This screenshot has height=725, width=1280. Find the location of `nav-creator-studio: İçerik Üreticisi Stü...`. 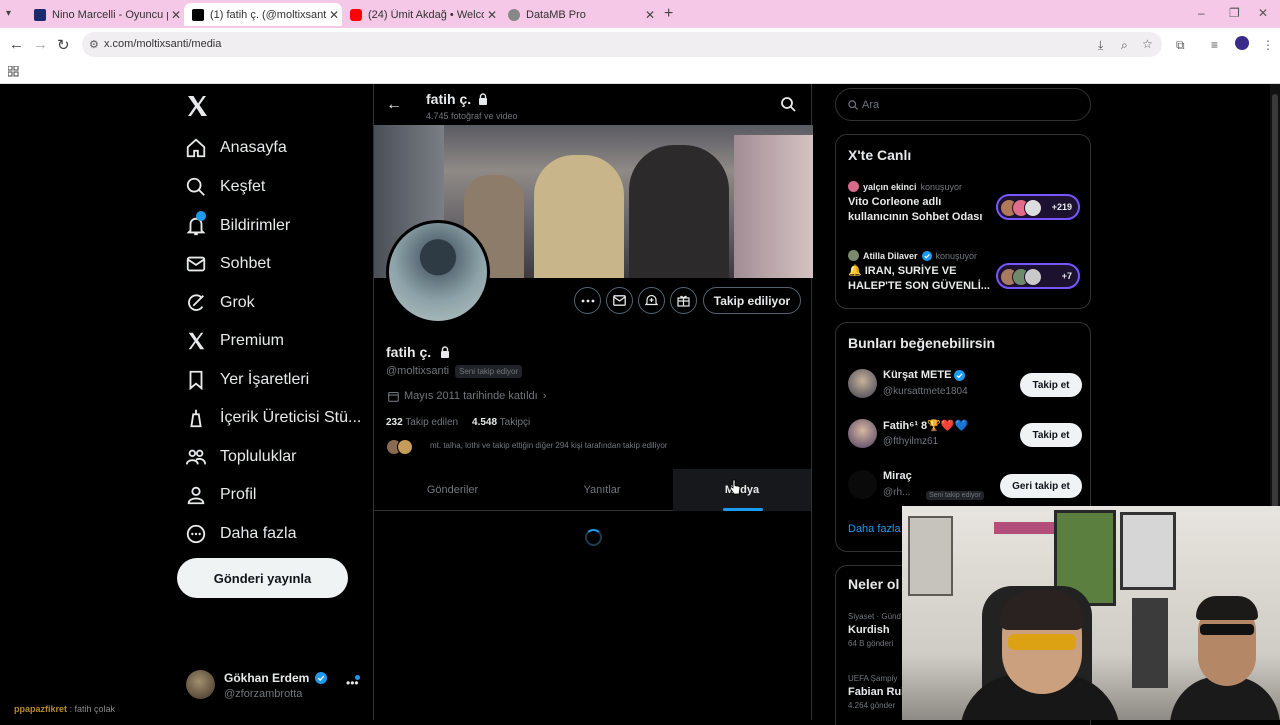

nav-creator-studio: İçerik Üreticisi Stü... is located at coordinates (273, 418).